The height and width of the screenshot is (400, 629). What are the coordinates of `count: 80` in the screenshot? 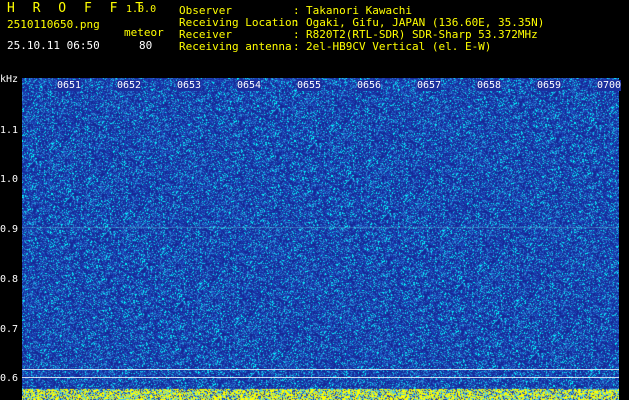 It's located at (146, 45).